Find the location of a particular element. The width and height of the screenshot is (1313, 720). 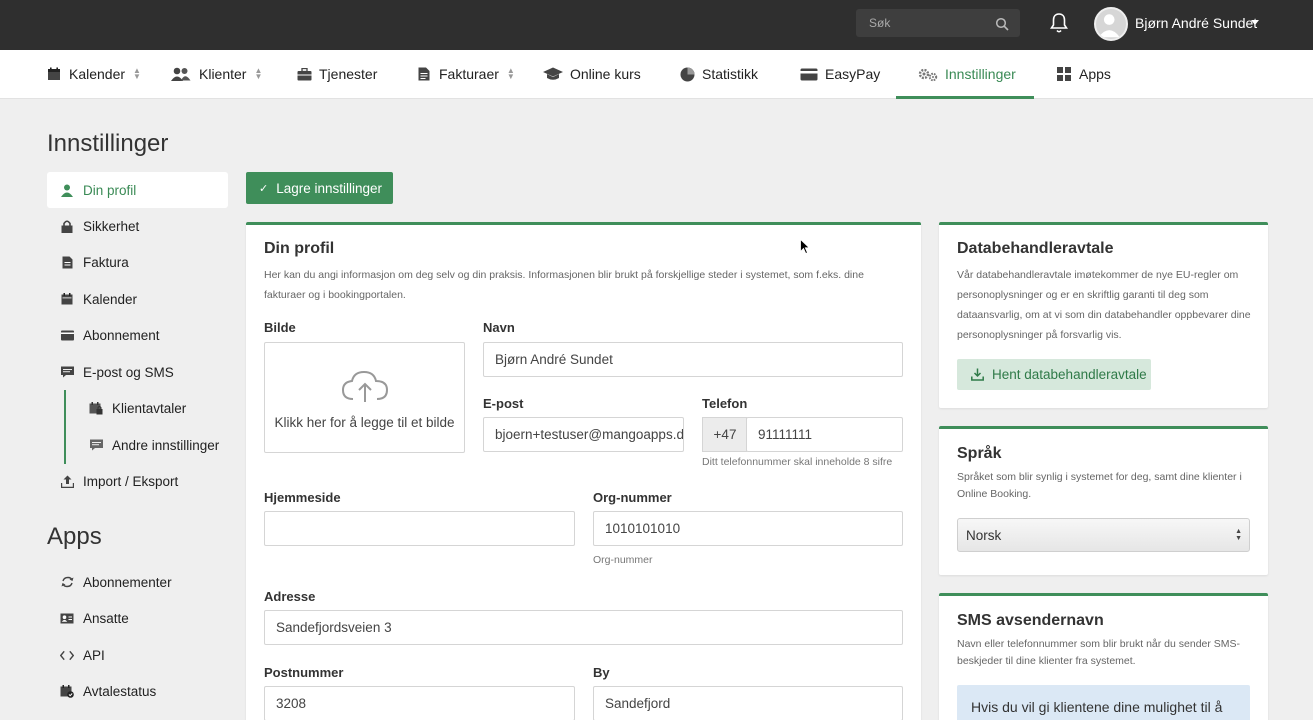

nav-item-innstillinger: Innstillinger is located at coordinates (967, 74).